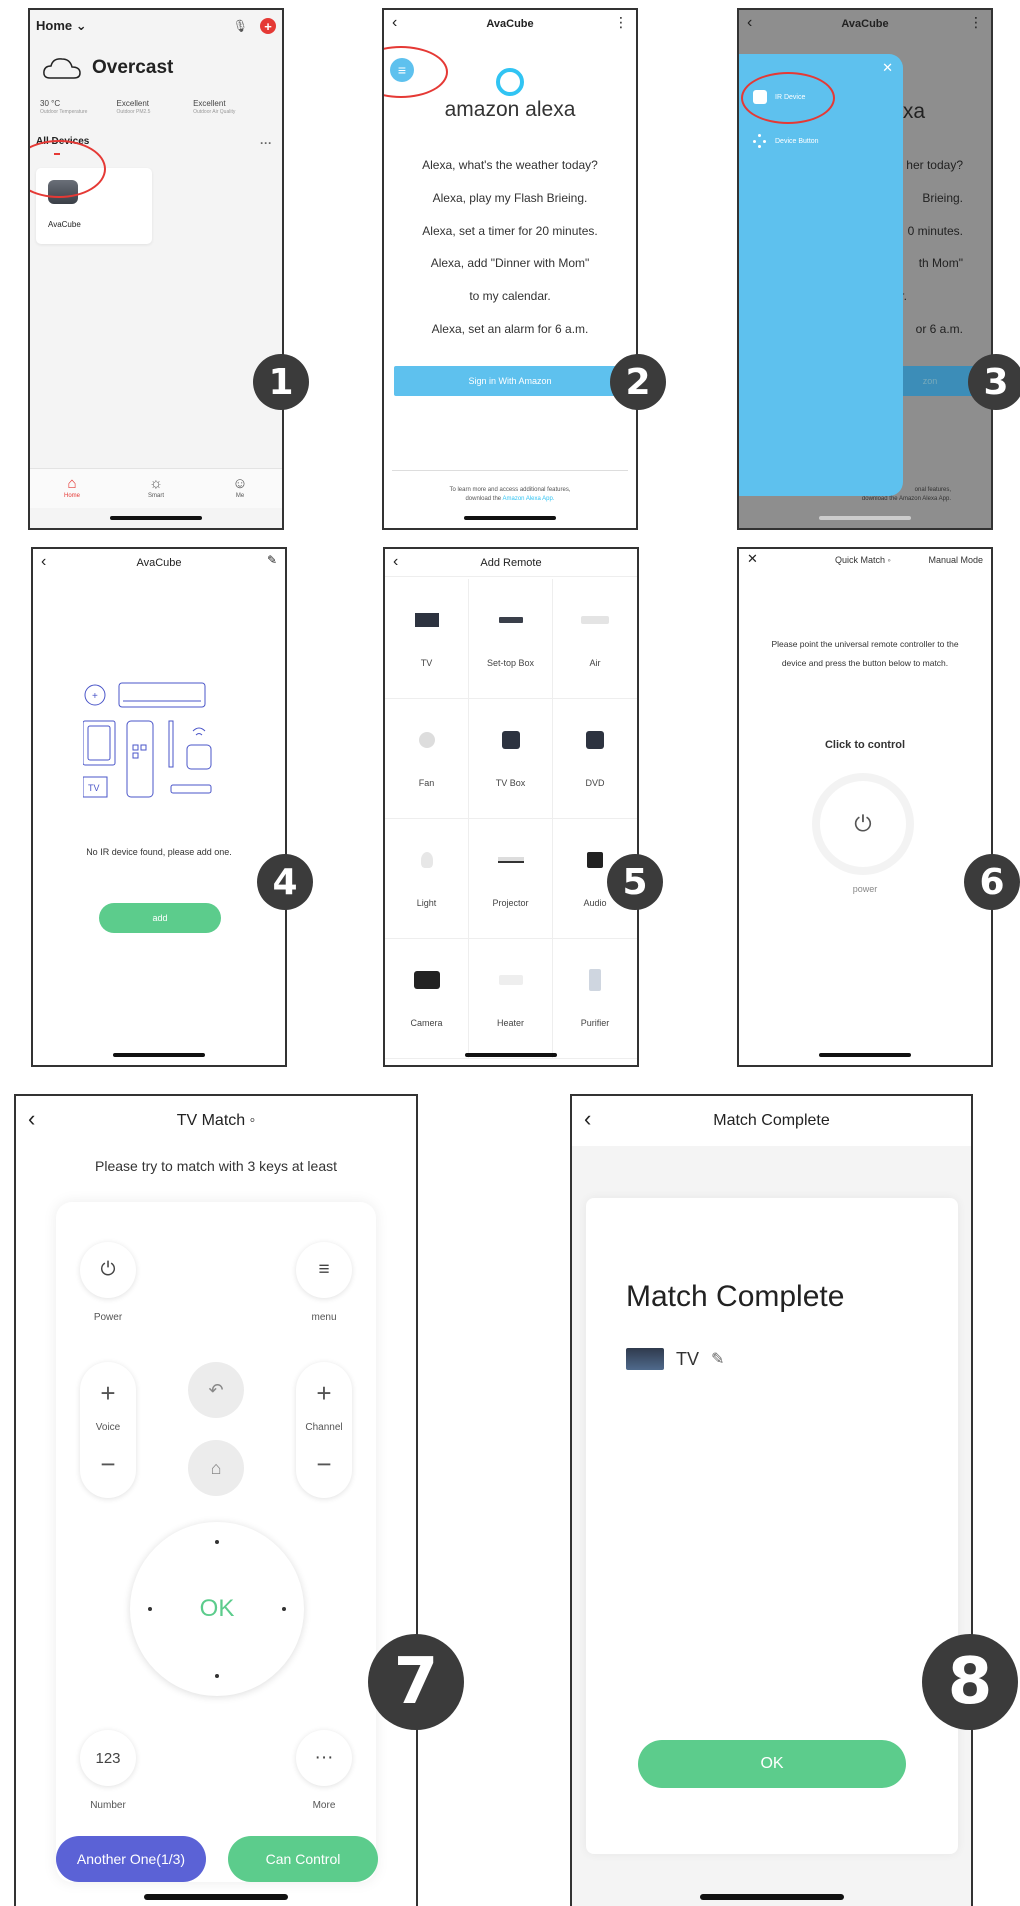 This screenshot has height=1906, width=1020. Describe the element at coordinates (771, 1120) in the screenshot. I see `nav-title: Match Complete` at that location.